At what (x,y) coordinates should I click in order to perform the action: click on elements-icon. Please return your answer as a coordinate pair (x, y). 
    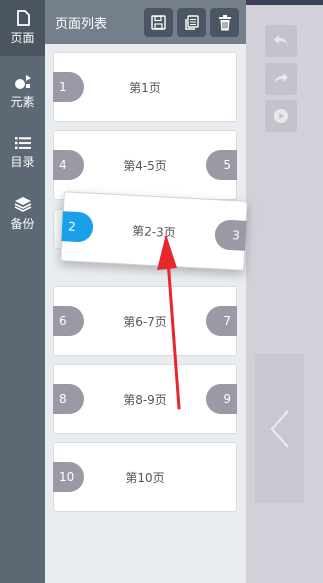
    Looking at the image, I should click on (22, 82).